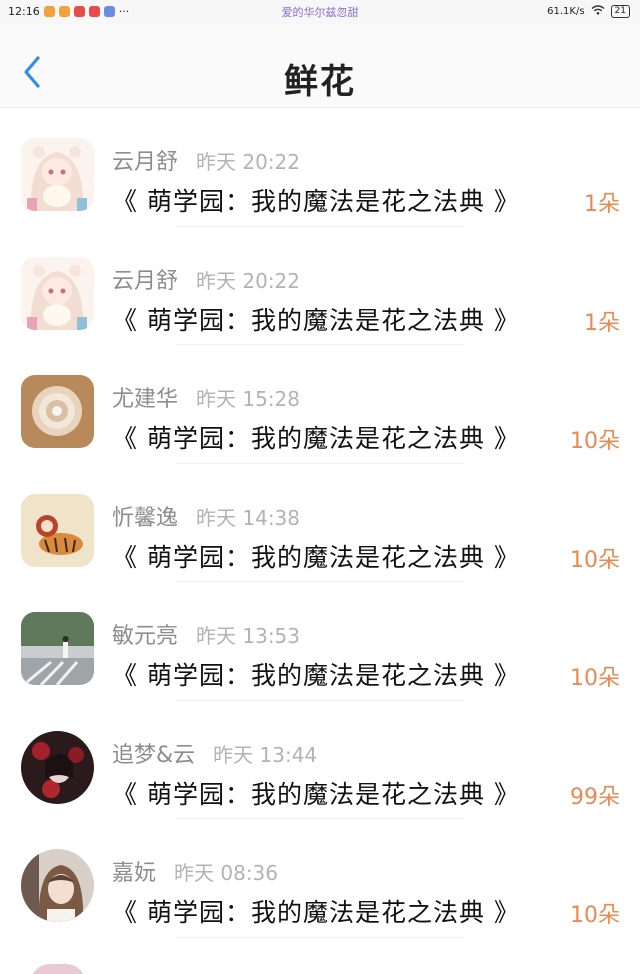 The image size is (640, 974). What do you see at coordinates (320, 404) in the screenshot?
I see `list-item: 尤建华 昨天 15:28 《 萌学园：我的魔法是花之法典 》 10朵` at bounding box center [320, 404].